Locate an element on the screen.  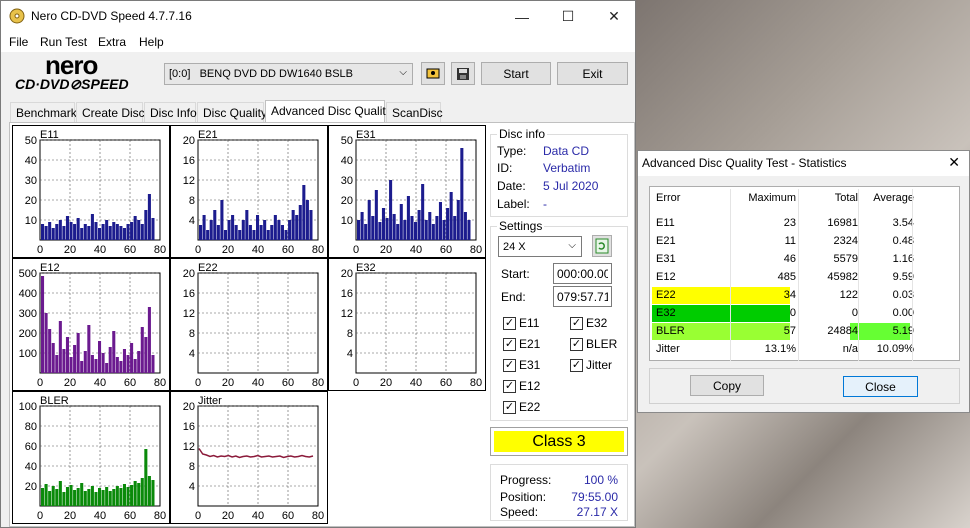
statistics-close-icon: ✕ is located at coordinates (954, 162).